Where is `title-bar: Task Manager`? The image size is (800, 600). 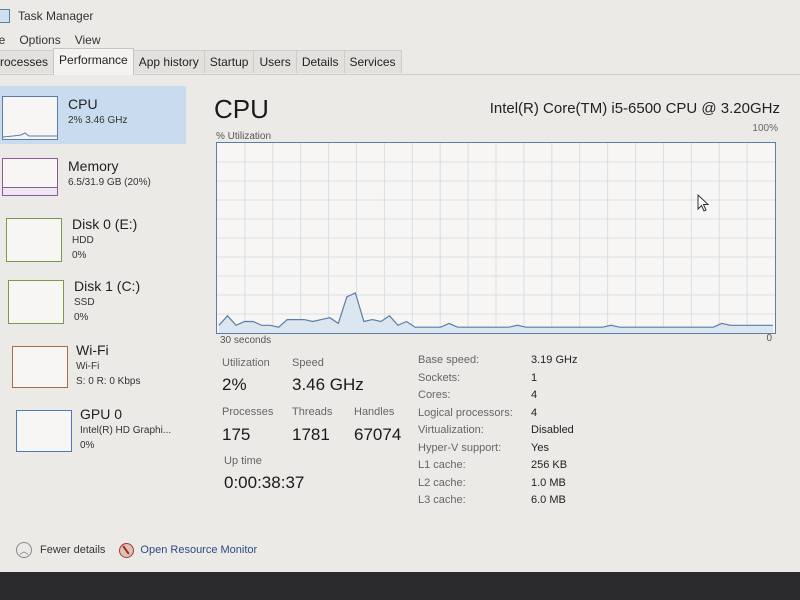
title-bar: Task Manager is located at coordinates (46, 16).